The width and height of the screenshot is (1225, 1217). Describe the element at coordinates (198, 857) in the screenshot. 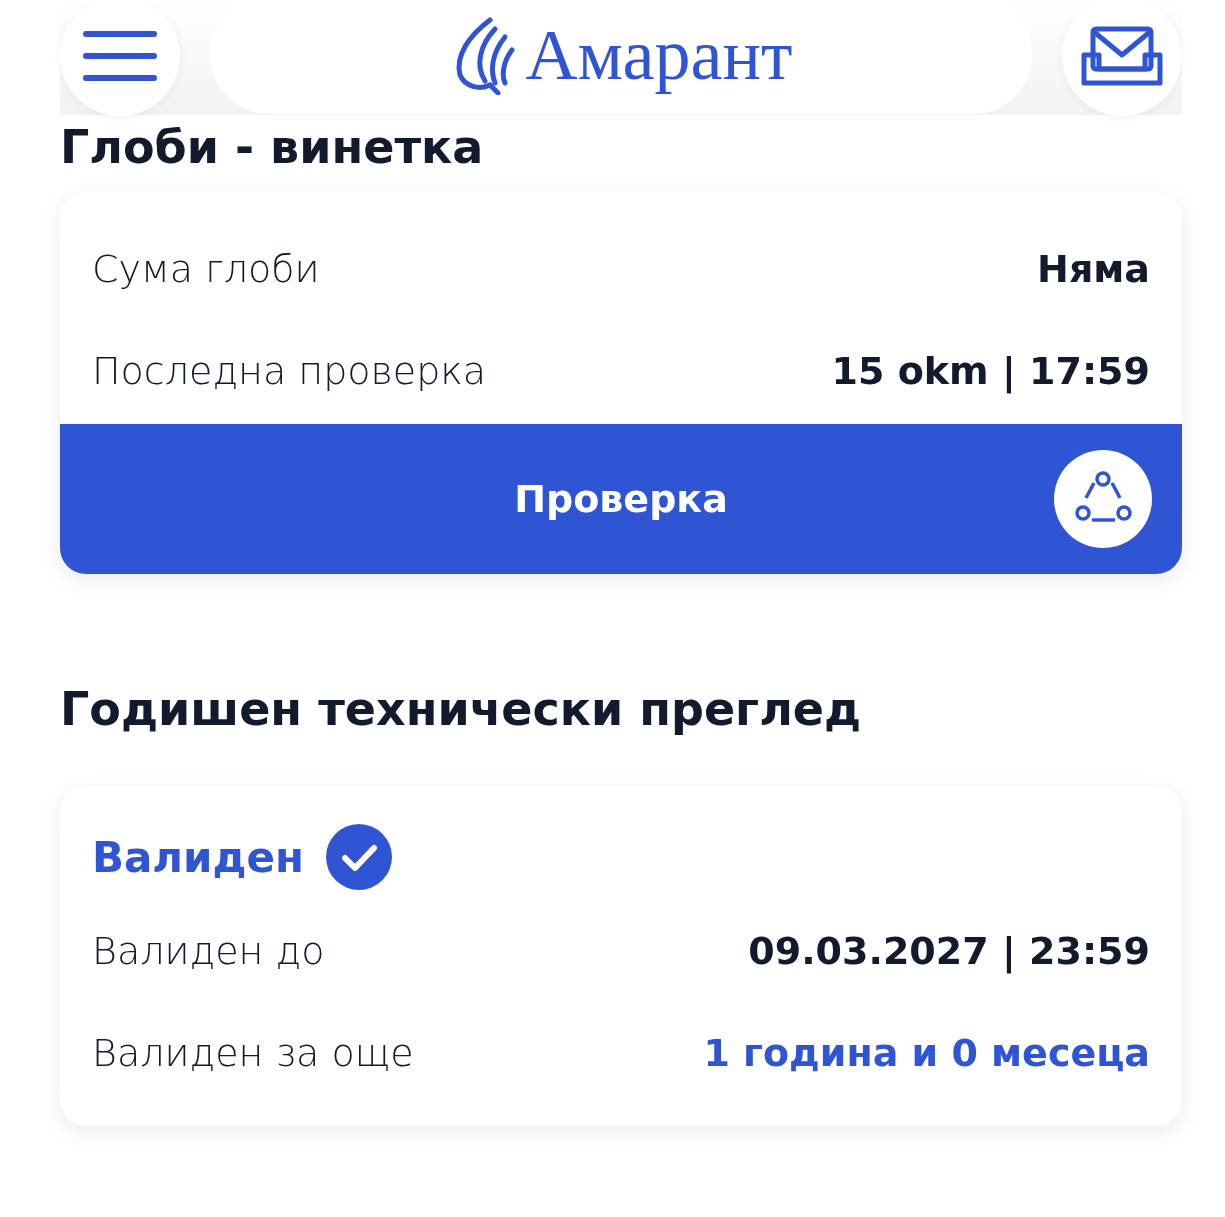

I see `status-label: Валиден` at that location.